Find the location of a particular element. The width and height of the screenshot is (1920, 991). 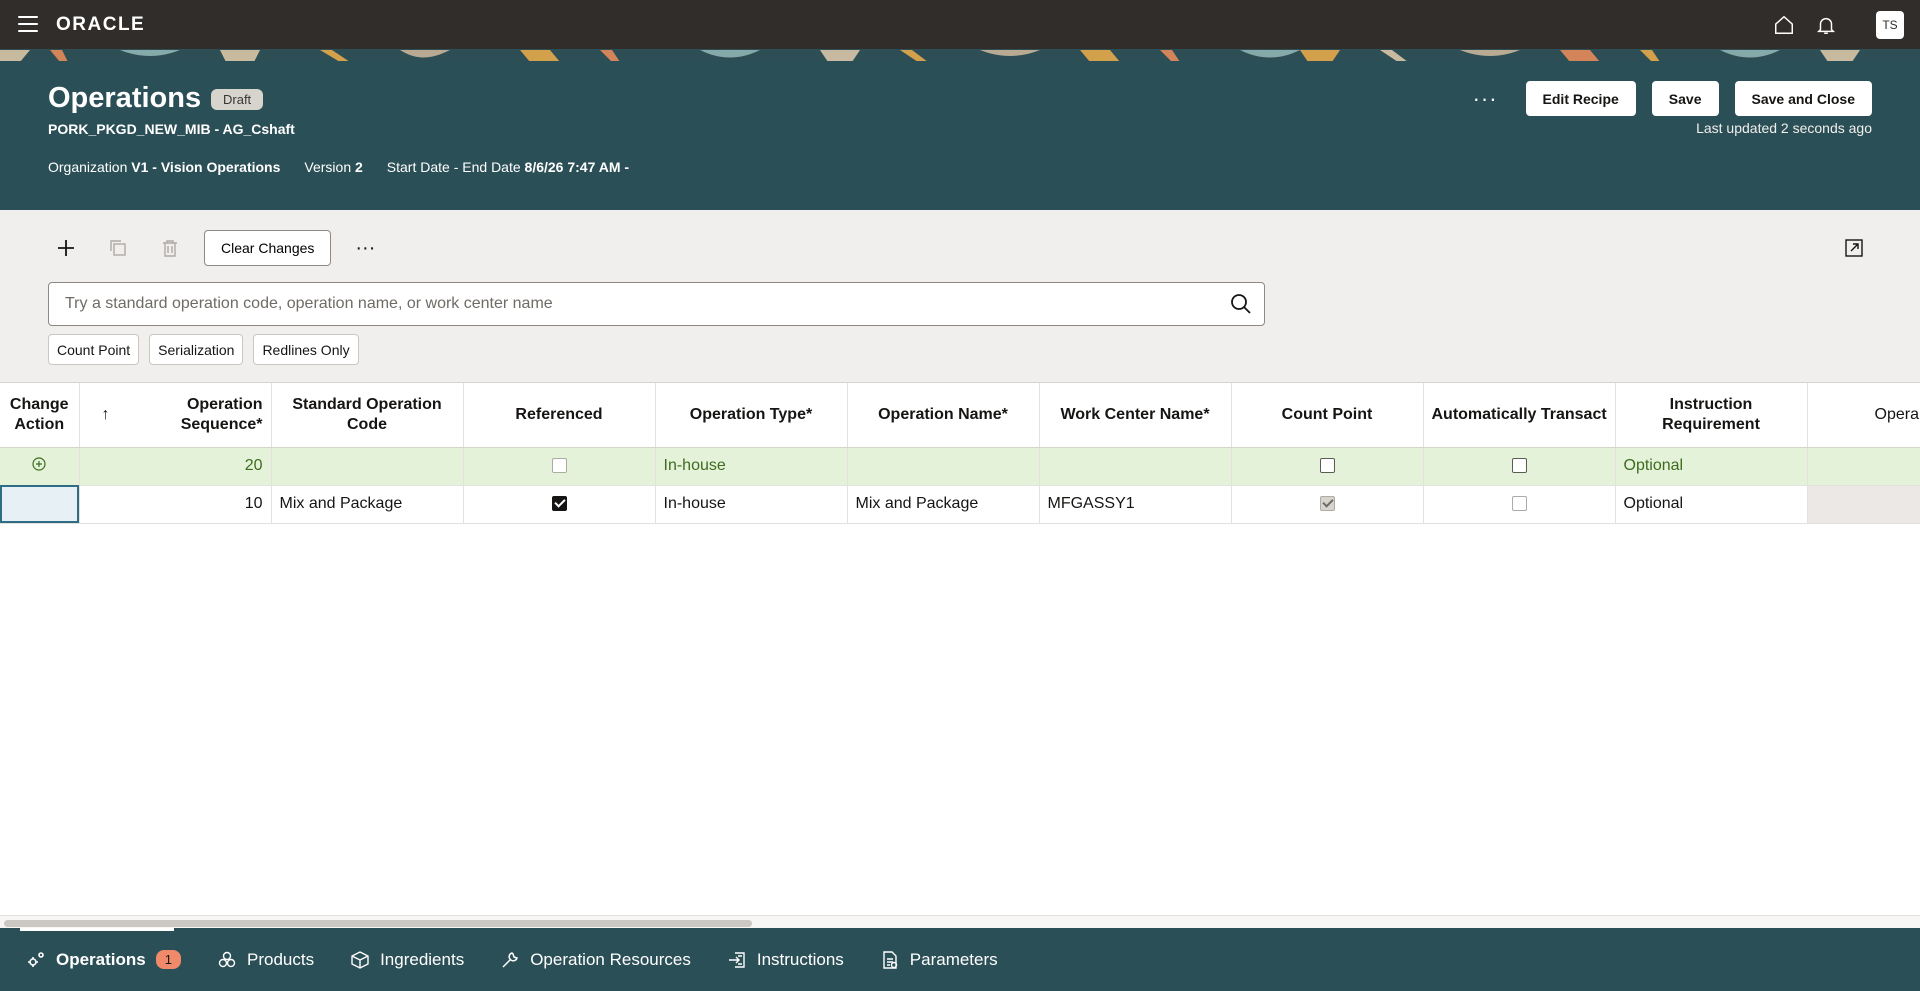

dates-info: Start Date - End Date 8/6/26 7:47 AM - is located at coordinates (508, 167).